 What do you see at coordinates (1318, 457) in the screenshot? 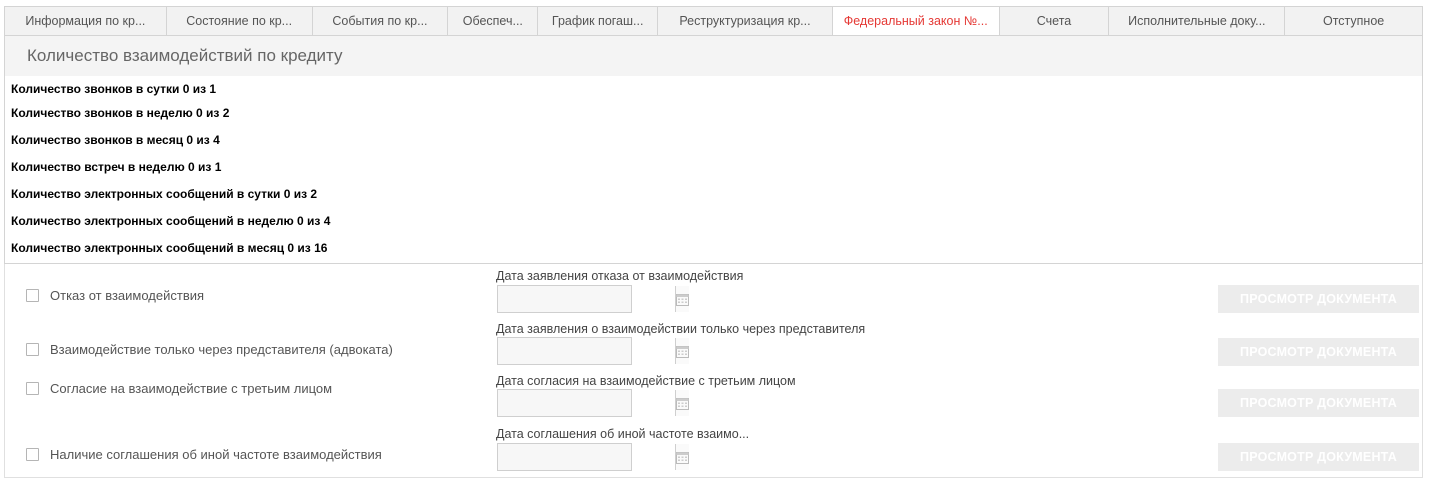
I see `view-frequency-agreement-document-button: ПРОСМОТР ДОКУМЕНТА` at bounding box center [1318, 457].